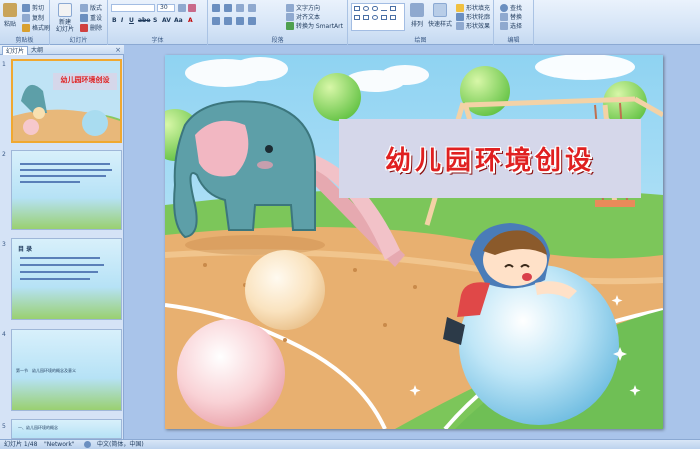 Image resolution: width=700 pixels, height=449 pixels. Describe the element at coordinates (240, 8) in the screenshot. I see `indent-button` at that location.